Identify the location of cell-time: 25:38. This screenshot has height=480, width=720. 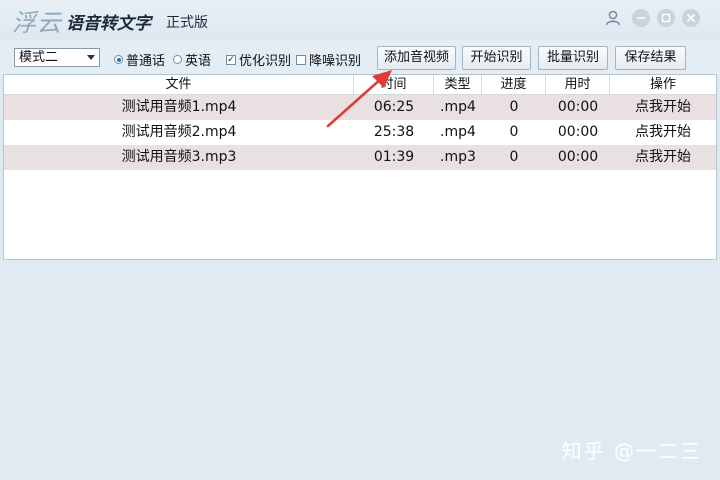
(394, 132).